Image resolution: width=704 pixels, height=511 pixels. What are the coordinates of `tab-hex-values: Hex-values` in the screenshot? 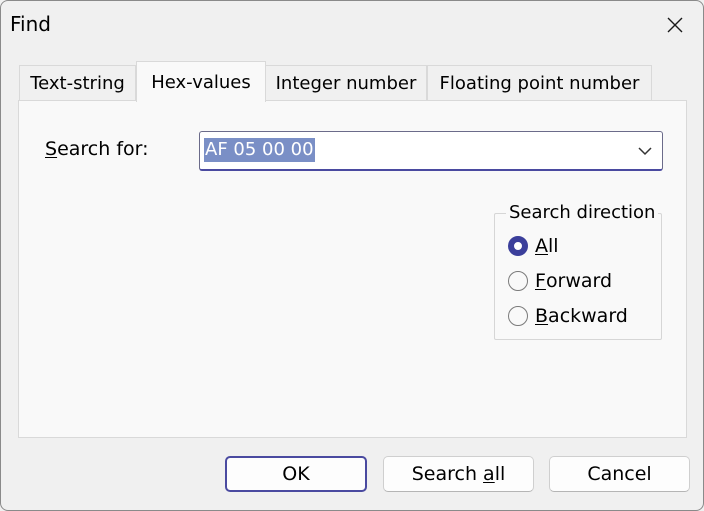 It's located at (201, 81).